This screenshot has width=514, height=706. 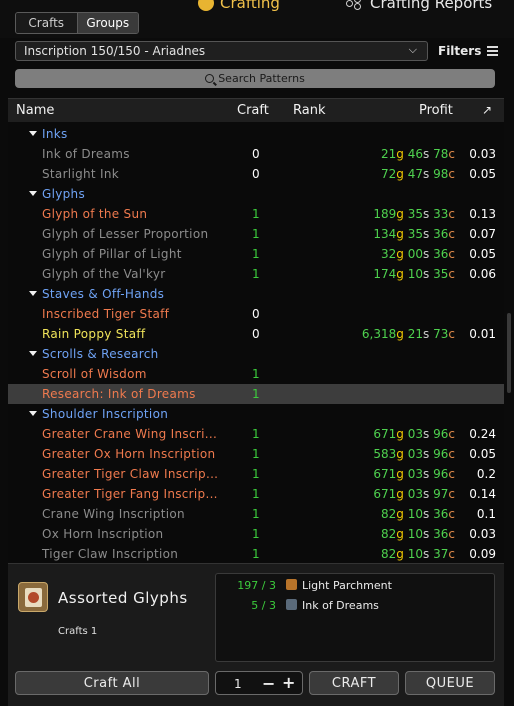 What do you see at coordinates (46, 23) in the screenshot?
I see `crafts-toggle-button: Crafts` at bounding box center [46, 23].